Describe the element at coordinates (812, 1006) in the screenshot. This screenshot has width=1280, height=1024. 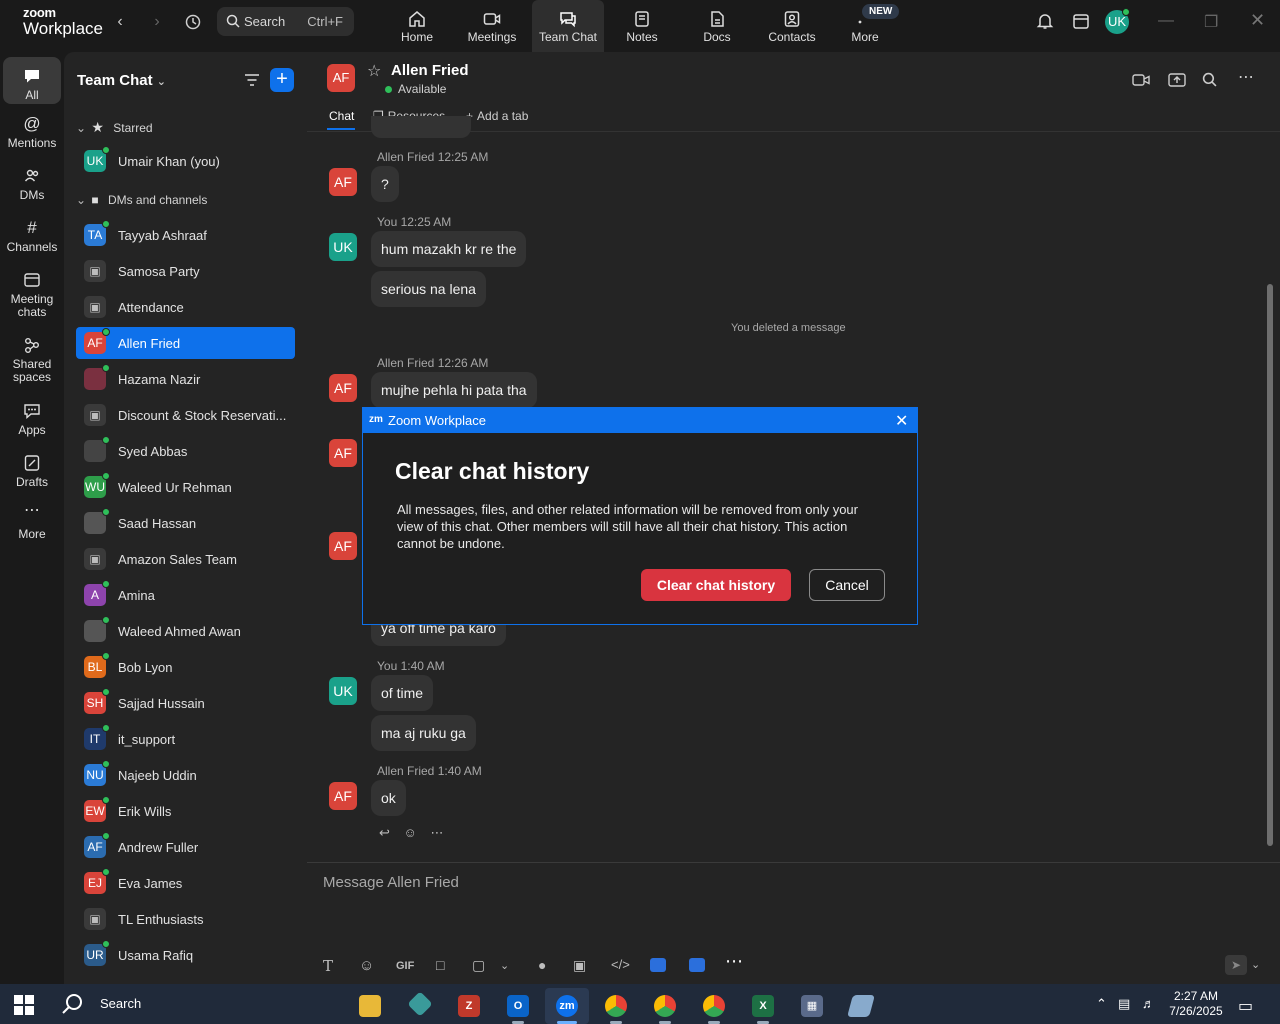
I see `taskbar-calculator: ▦` at that location.